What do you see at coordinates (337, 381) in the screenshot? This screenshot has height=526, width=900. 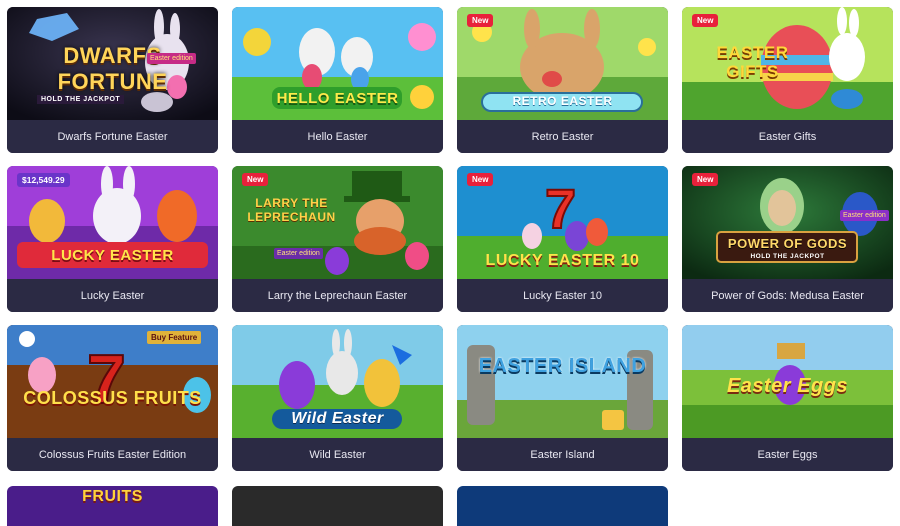 I see `game-thumbnail: Wild Easter` at bounding box center [337, 381].